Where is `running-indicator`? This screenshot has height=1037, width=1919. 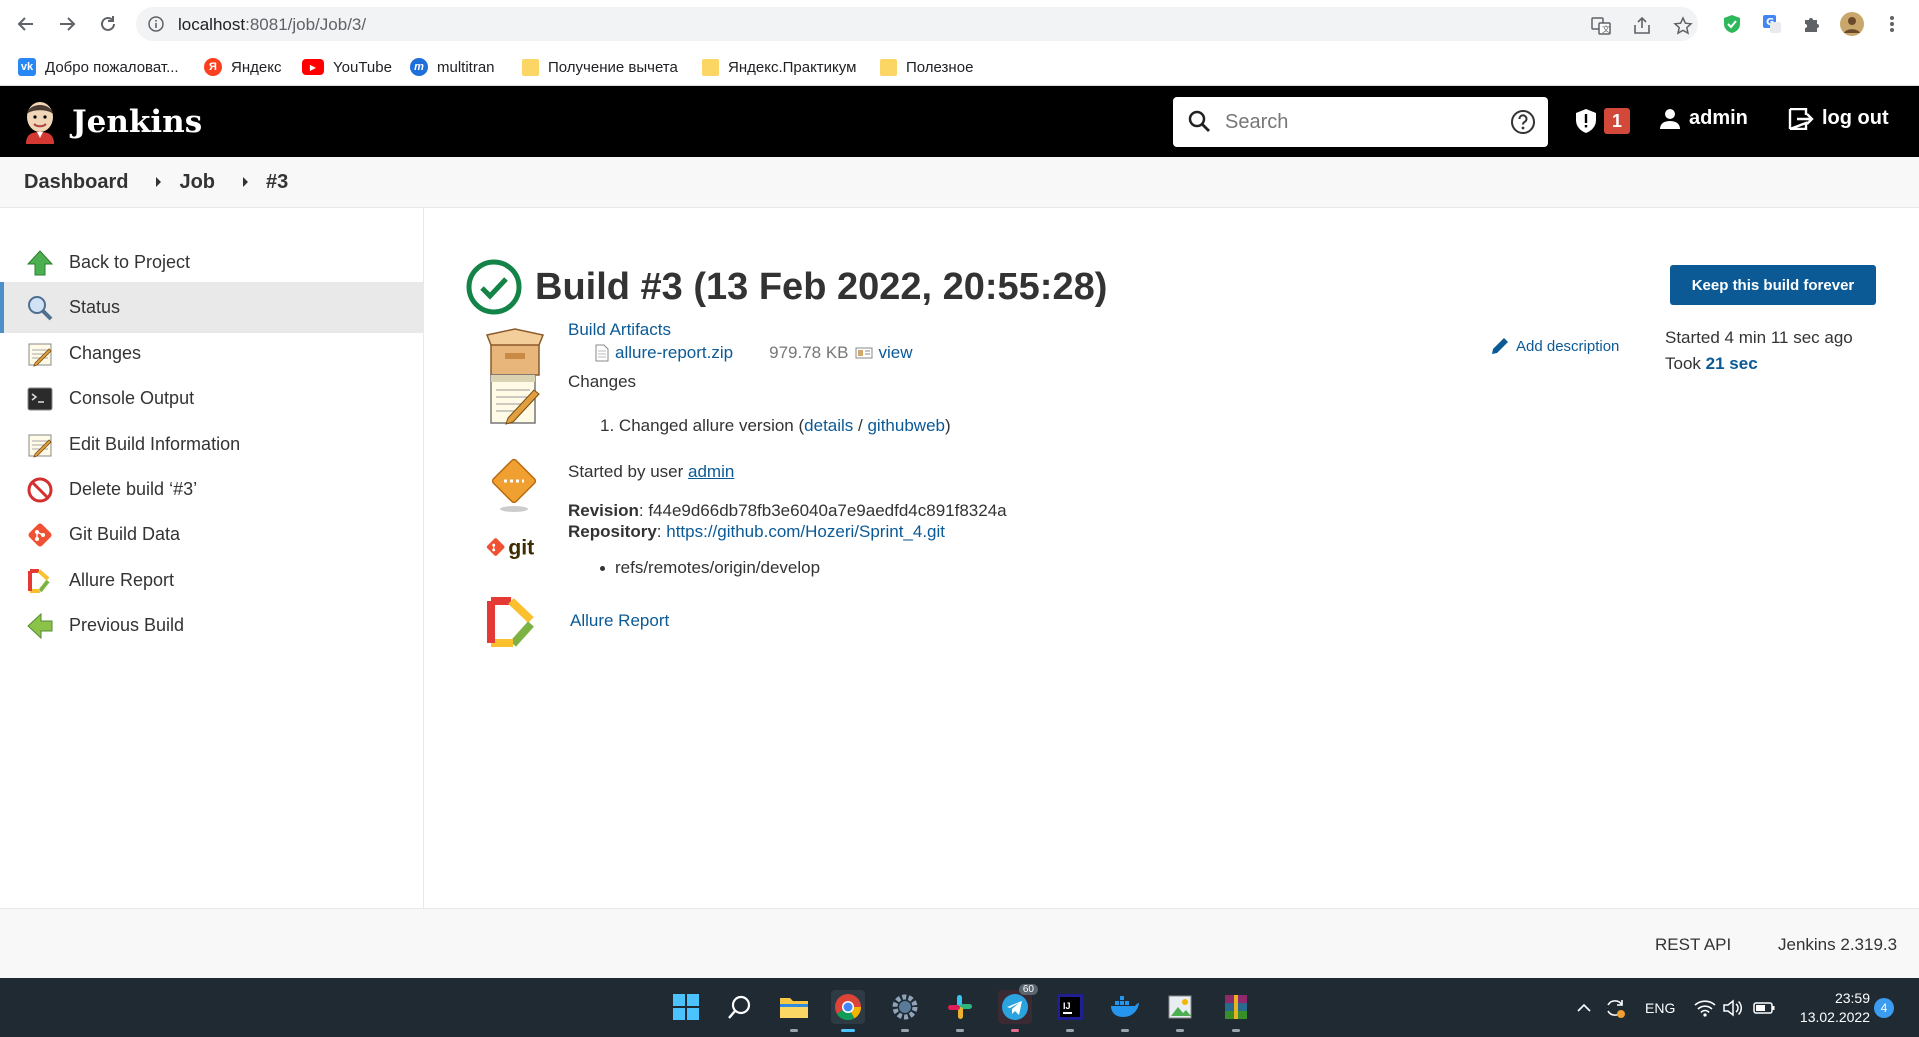 running-indicator is located at coordinates (1236, 1030).